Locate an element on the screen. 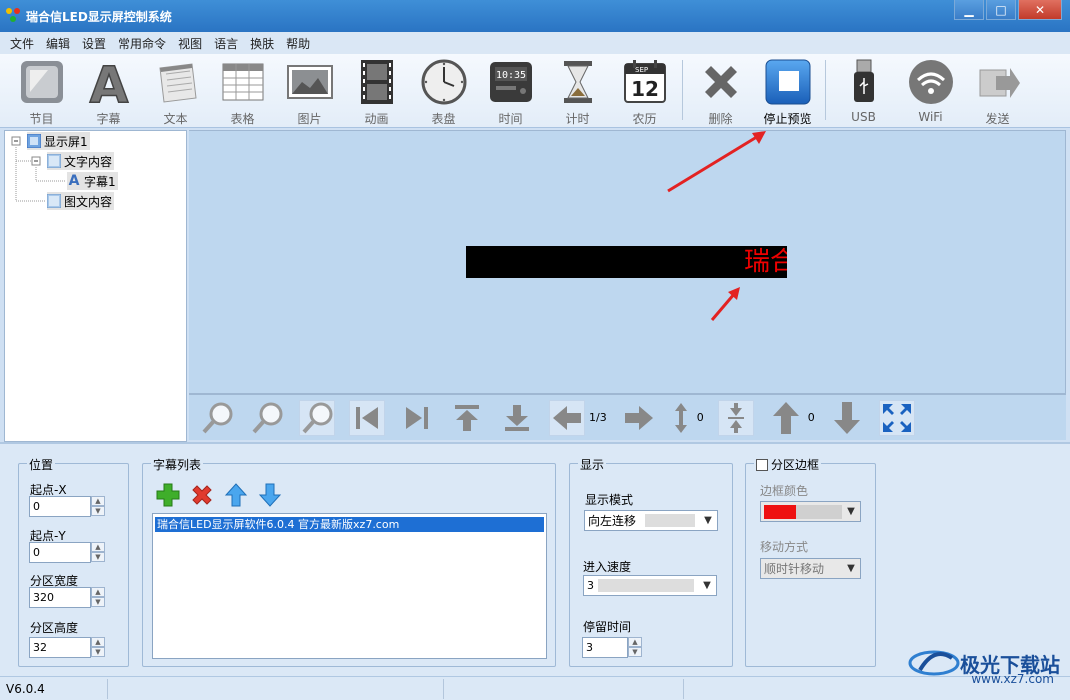 The height and width of the screenshot is (700, 1070). move-bottom-icon is located at coordinates (517, 417).